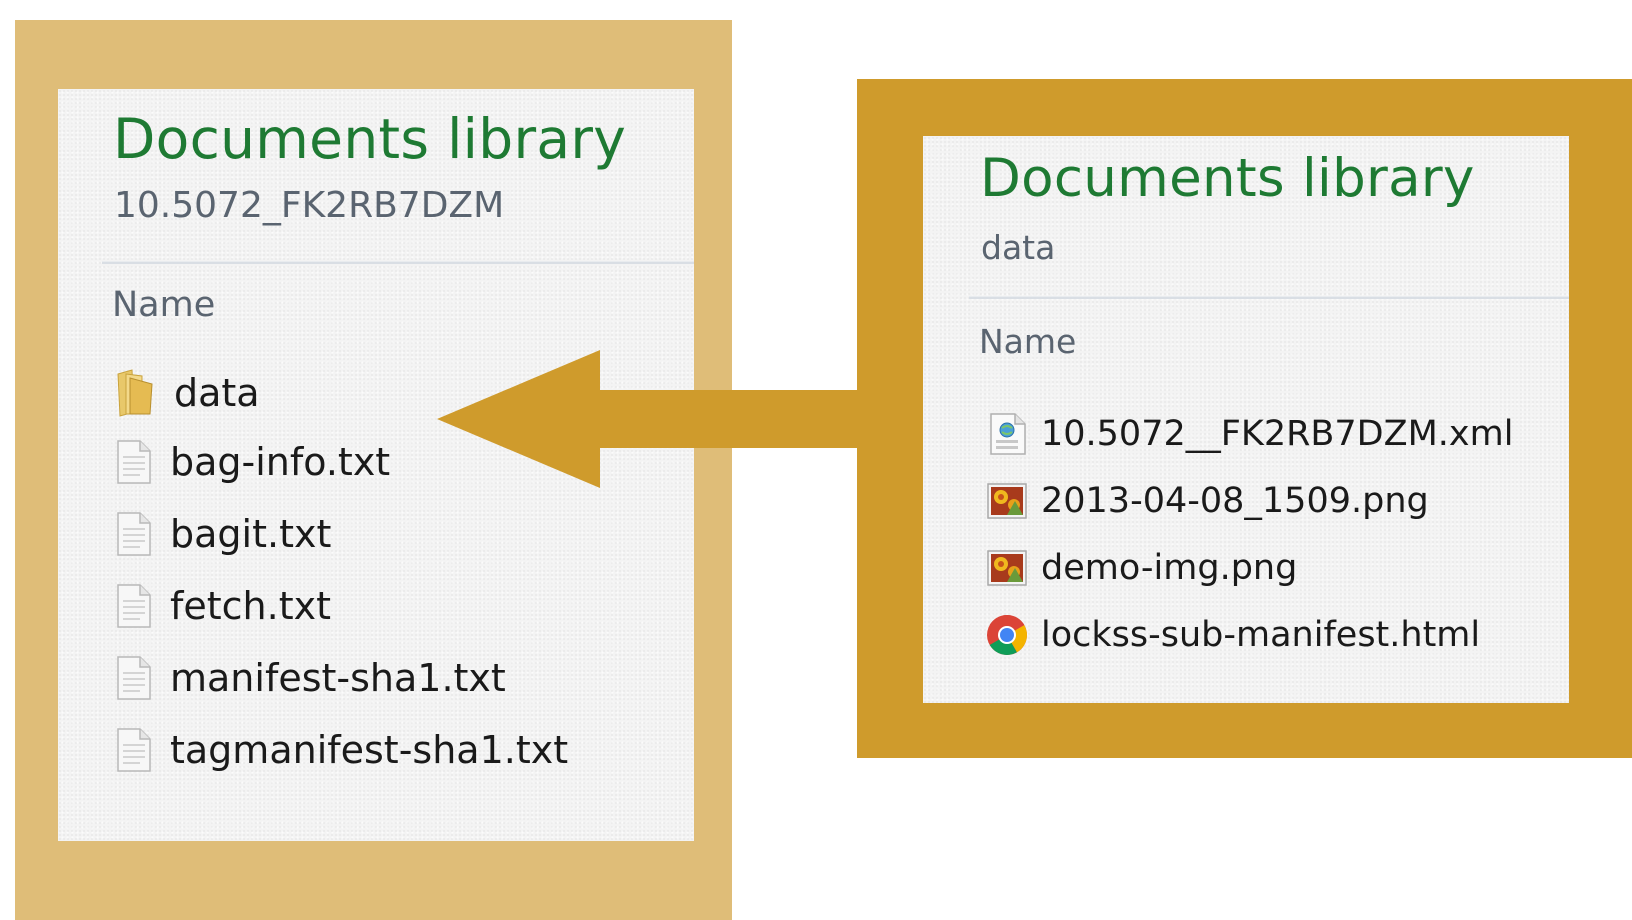 The image size is (1632, 920). I want to click on file-name: 2013-04-08_1509.png, so click(1235, 501).